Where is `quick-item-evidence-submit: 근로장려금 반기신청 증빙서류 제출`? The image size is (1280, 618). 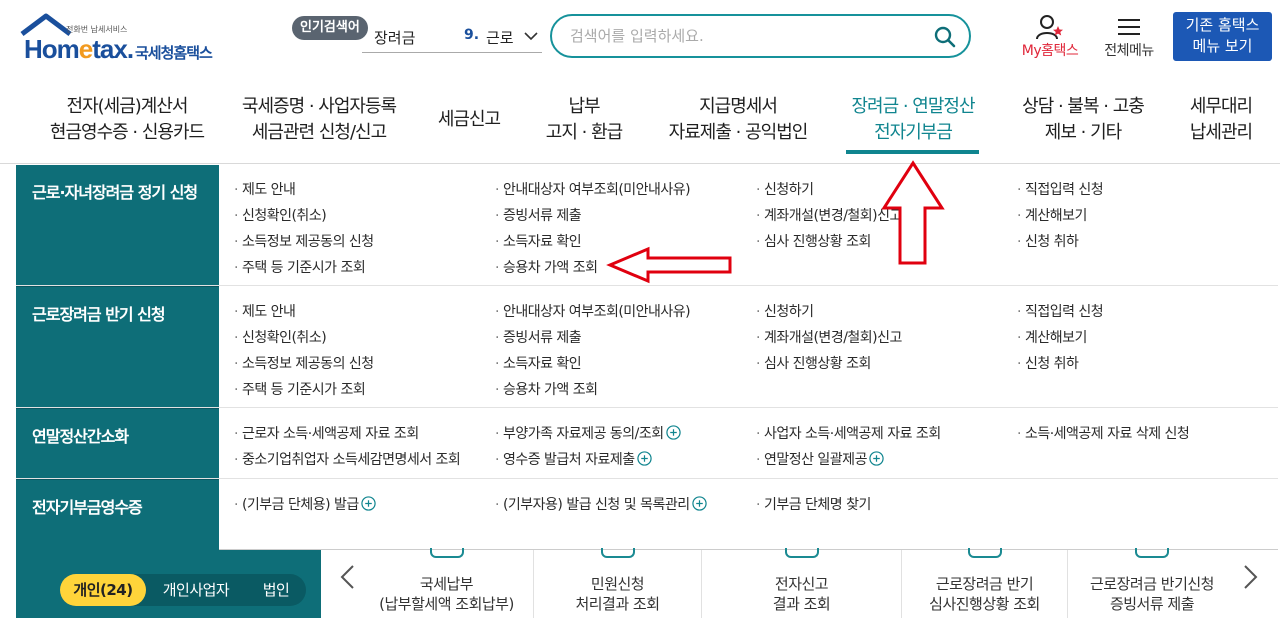 quick-item-evidence-submit: 근로장려금 반기신청 증빙서류 제출 is located at coordinates (1152, 583).